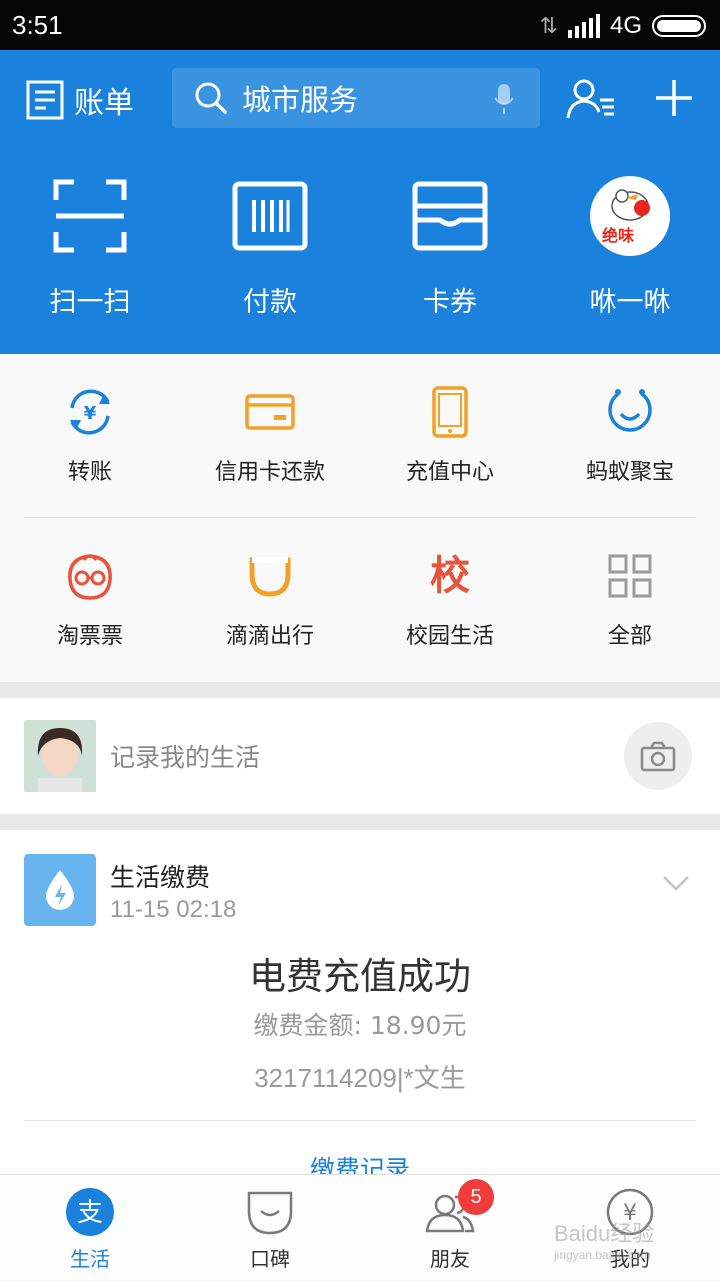 The width and height of the screenshot is (720, 1281). I want to click on camera-button, so click(658, 756).